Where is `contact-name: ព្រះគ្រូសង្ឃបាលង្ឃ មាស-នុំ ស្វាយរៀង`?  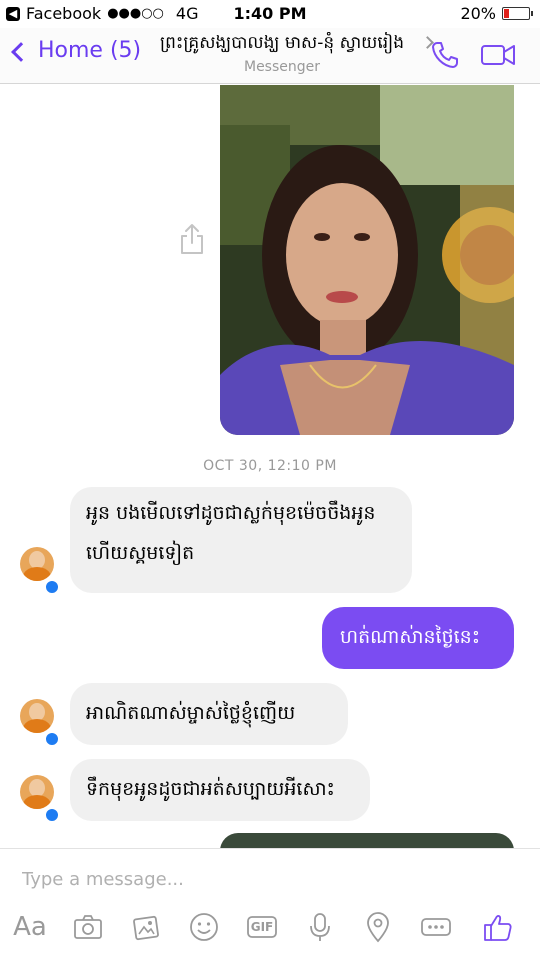
contact-name: ព្រះគ្រូសង្ឃបាលង្ឃ មាស-នុំ ស្វាយរៀង is located at coordinates (282, 43).